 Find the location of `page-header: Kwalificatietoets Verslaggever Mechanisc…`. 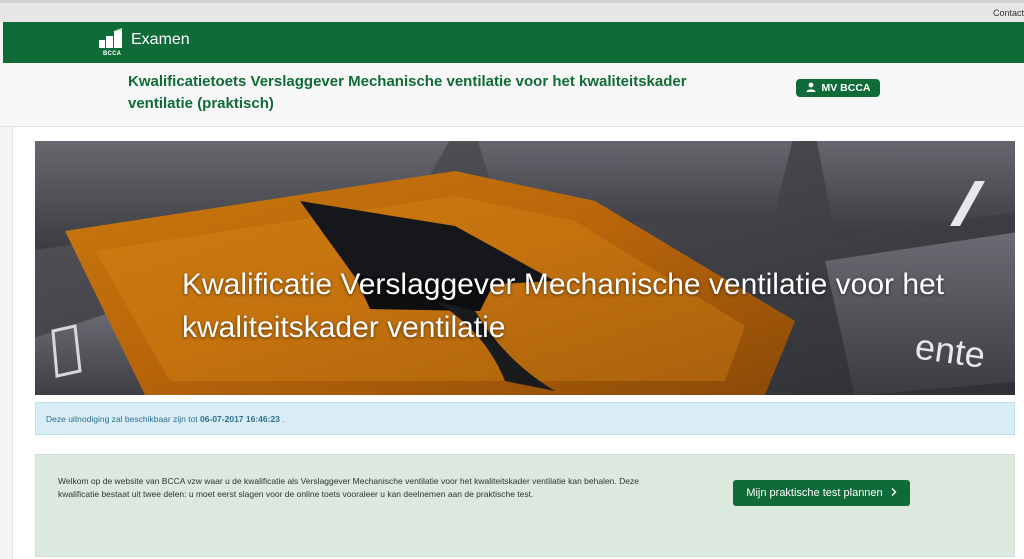

page-header: Kwalificatietoets Verslaggever Mechanisc… is located at coordinates (512, 95).